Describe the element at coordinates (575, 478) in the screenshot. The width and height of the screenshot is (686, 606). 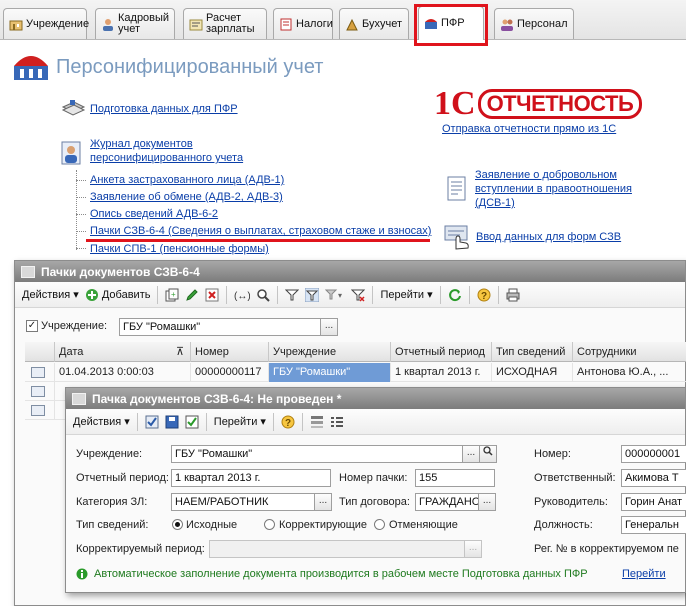
I see `responsible-label: Ответственный:` at that location.